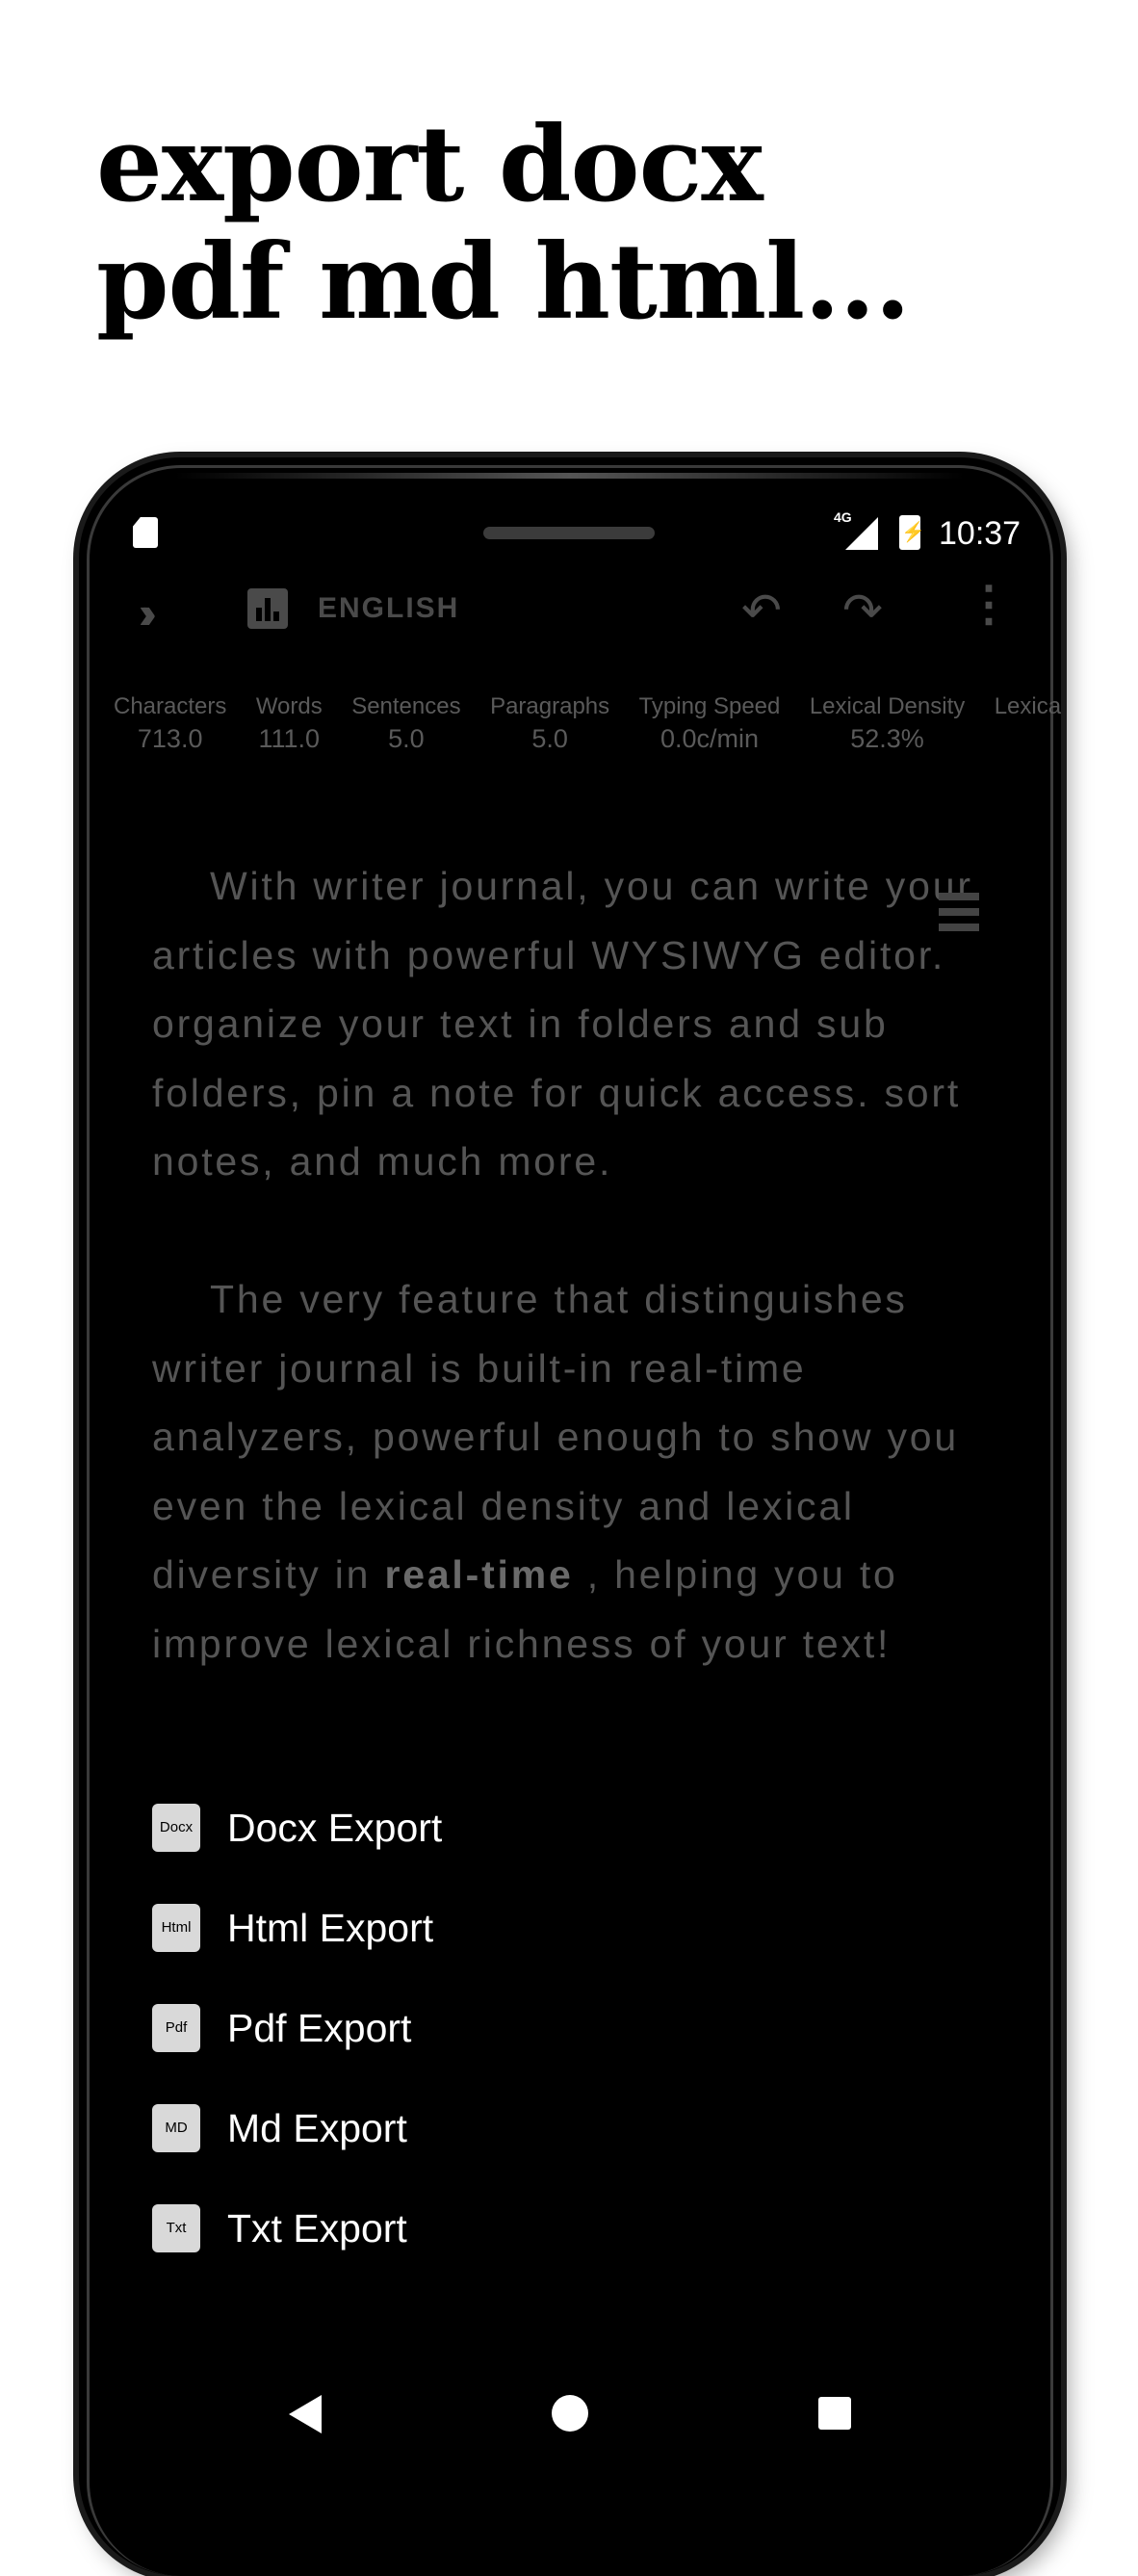 This screenshot has height=2576, width=1138. I want to click on navigation-bar, so click(570, 2433).